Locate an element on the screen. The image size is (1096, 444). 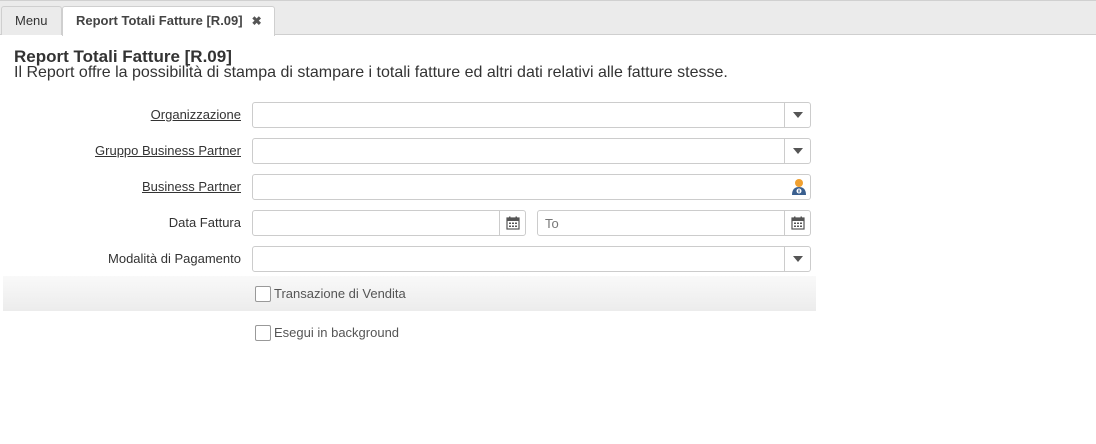
tab-report-label: Report Totali Fatture [R.09] is located at coordinates (159, 20).